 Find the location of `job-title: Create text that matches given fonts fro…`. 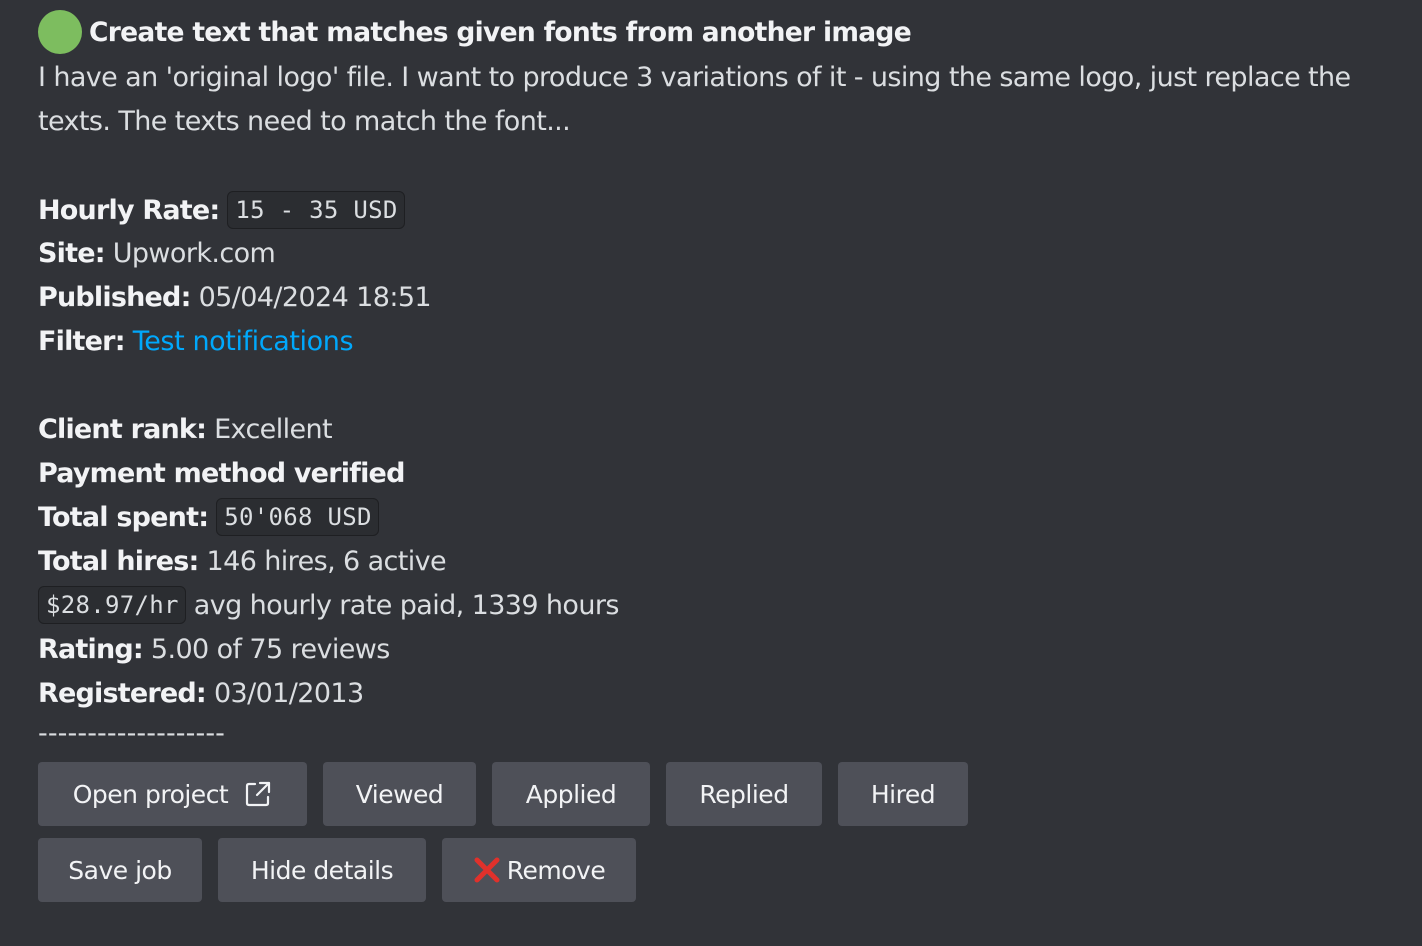

job-title: Create text that matches given fonts fro… is located at coordinates (500, 32).